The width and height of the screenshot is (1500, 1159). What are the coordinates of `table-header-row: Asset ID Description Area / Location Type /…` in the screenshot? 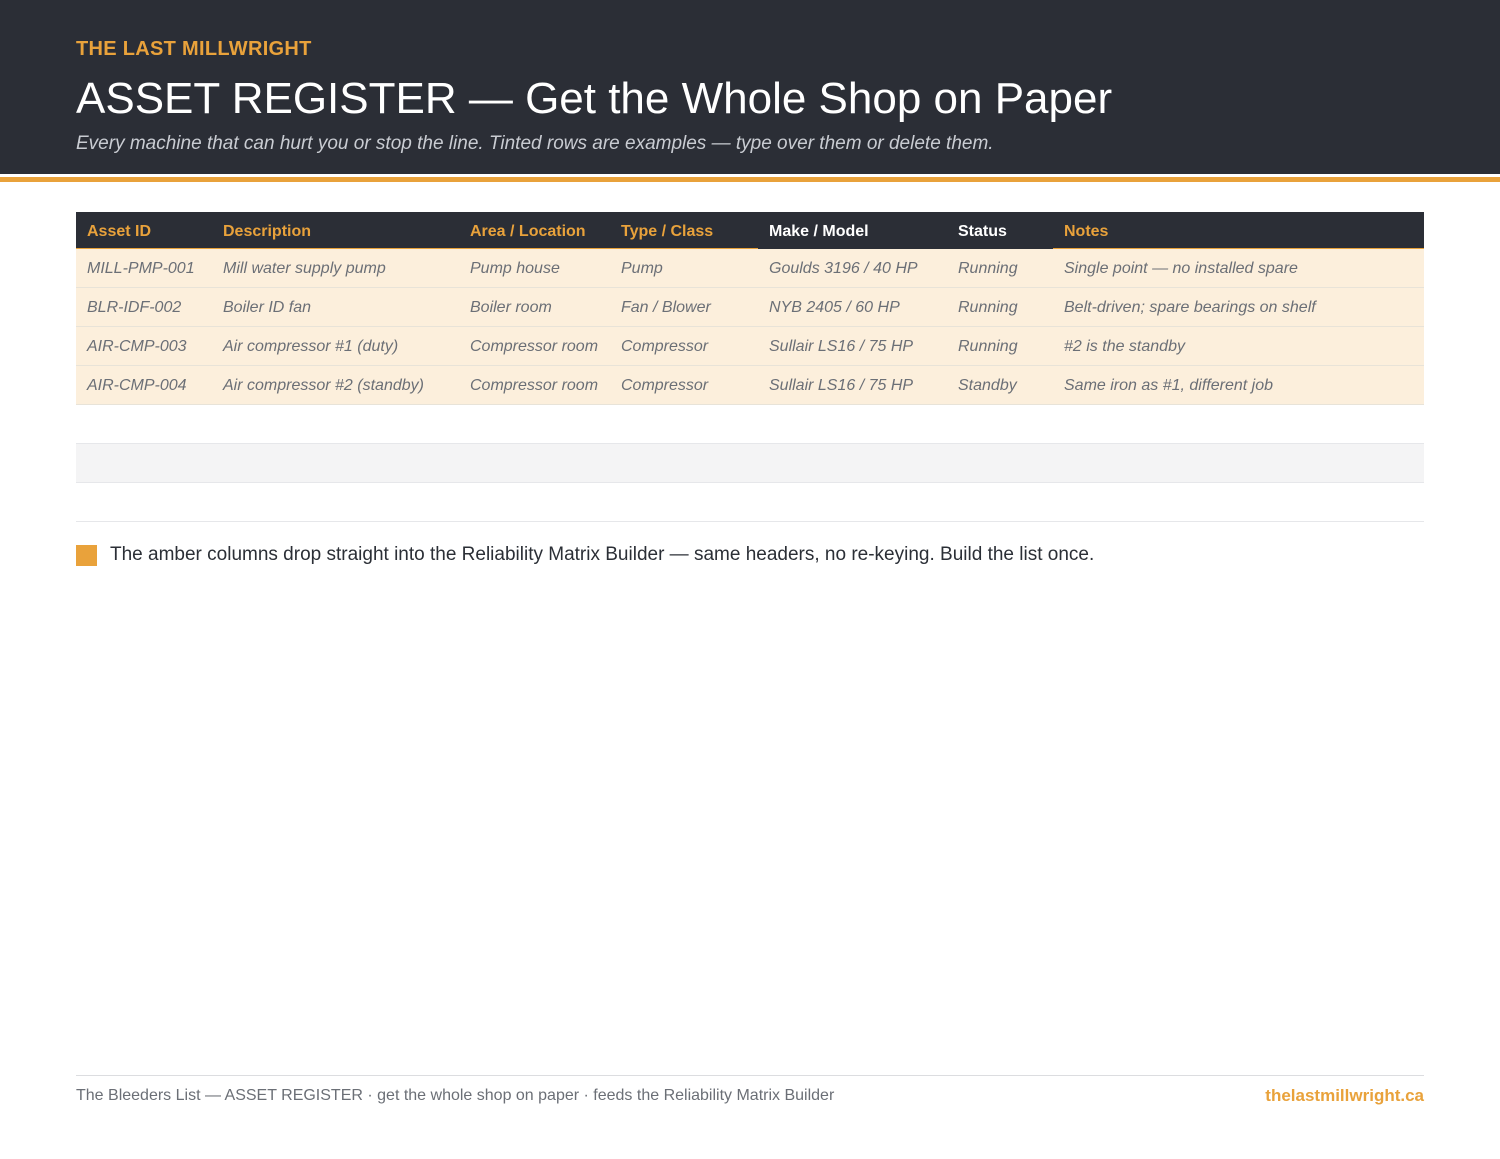 It's located at (750, 231).